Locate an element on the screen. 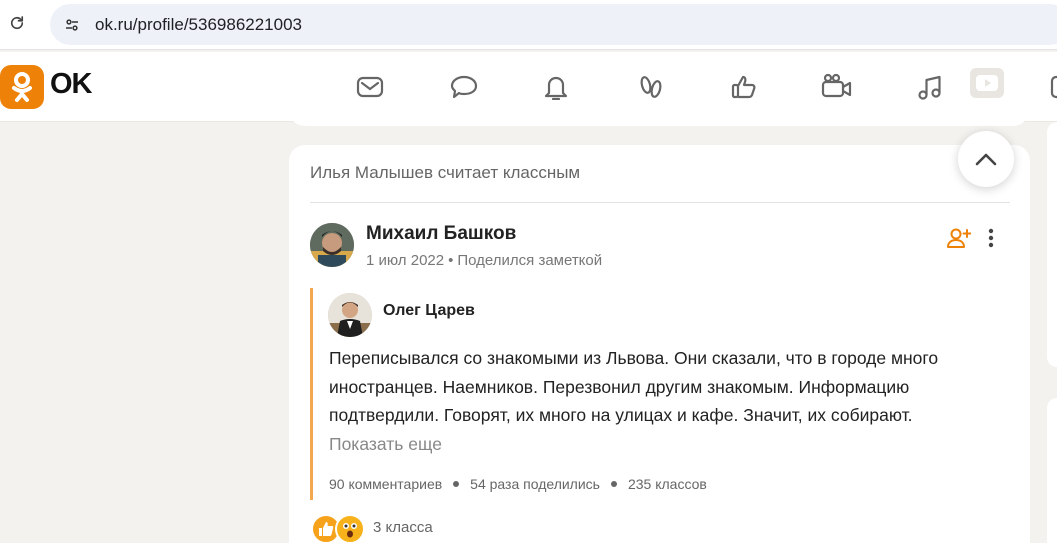  url-text: ok.ru/profile/536986221003 is located at coordinates (198, 25).